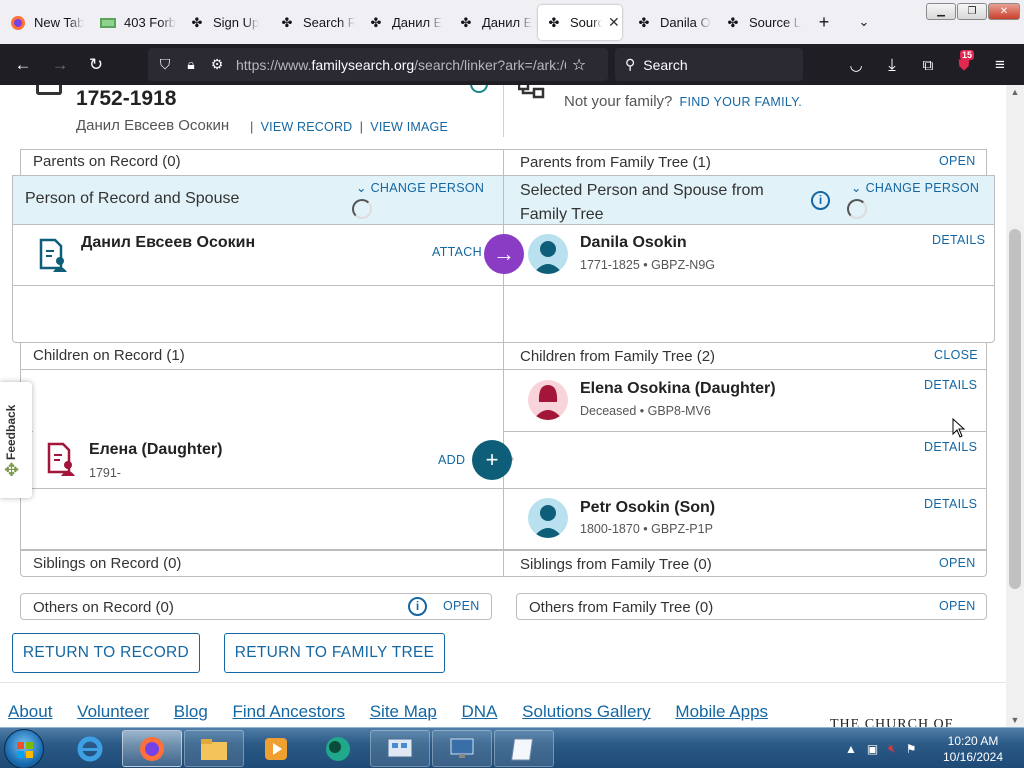 The width and height of the screenshot is (1024, 768). I want to click on parents-open-link: OPEN, so click(957, 161).